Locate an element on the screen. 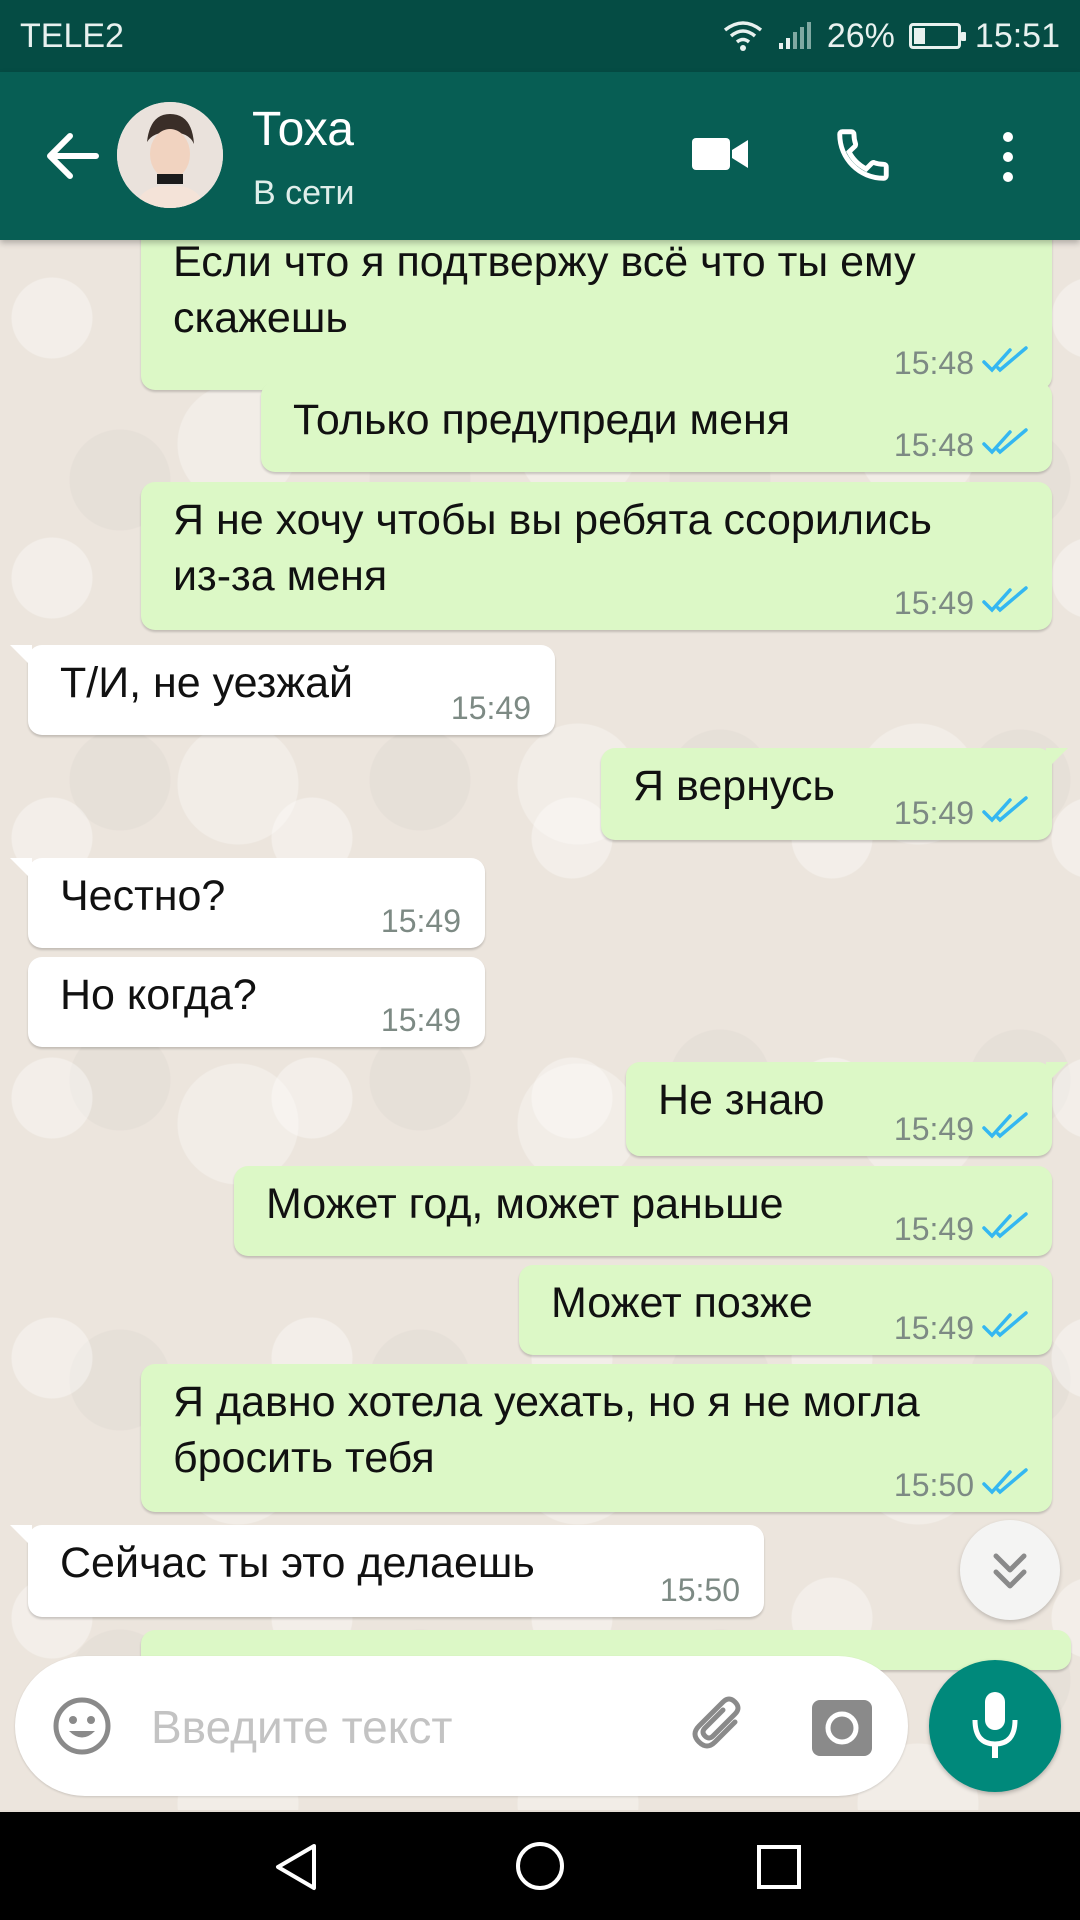  message-text: Честно? is located at coordinates (142, 896).